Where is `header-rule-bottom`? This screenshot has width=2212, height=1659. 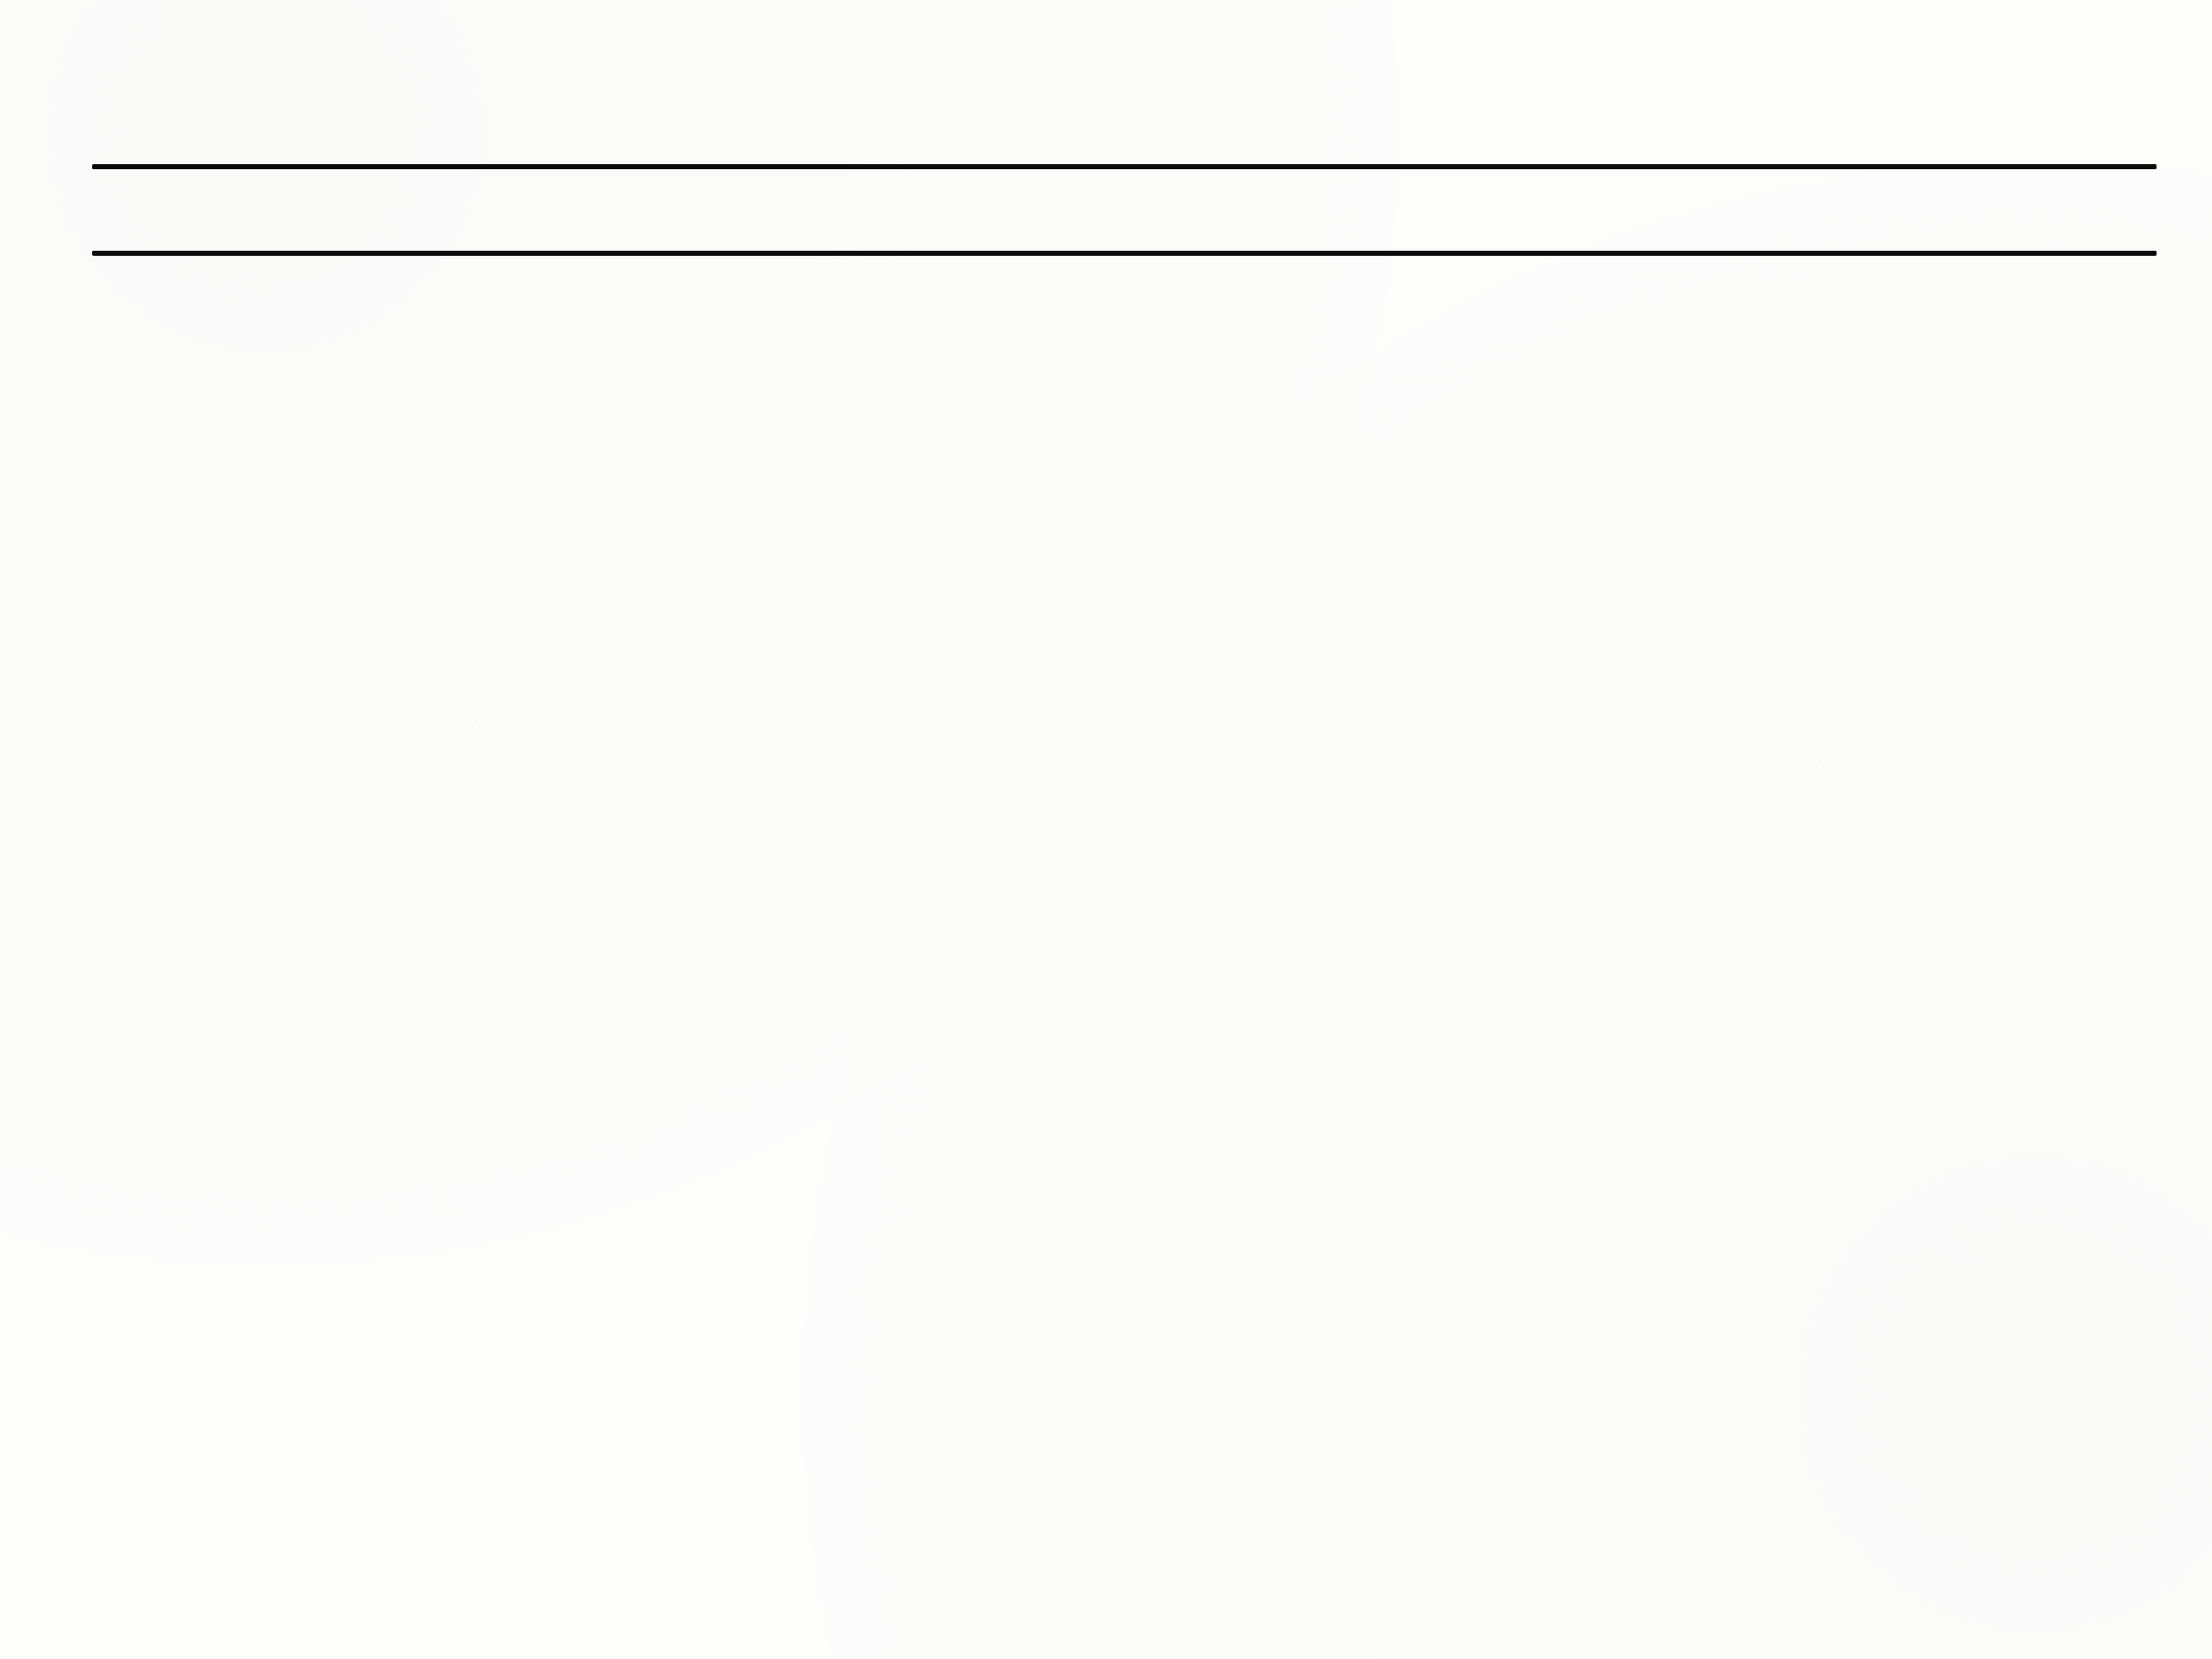 header-rule-bottom is located at coordinates (1124, 253).